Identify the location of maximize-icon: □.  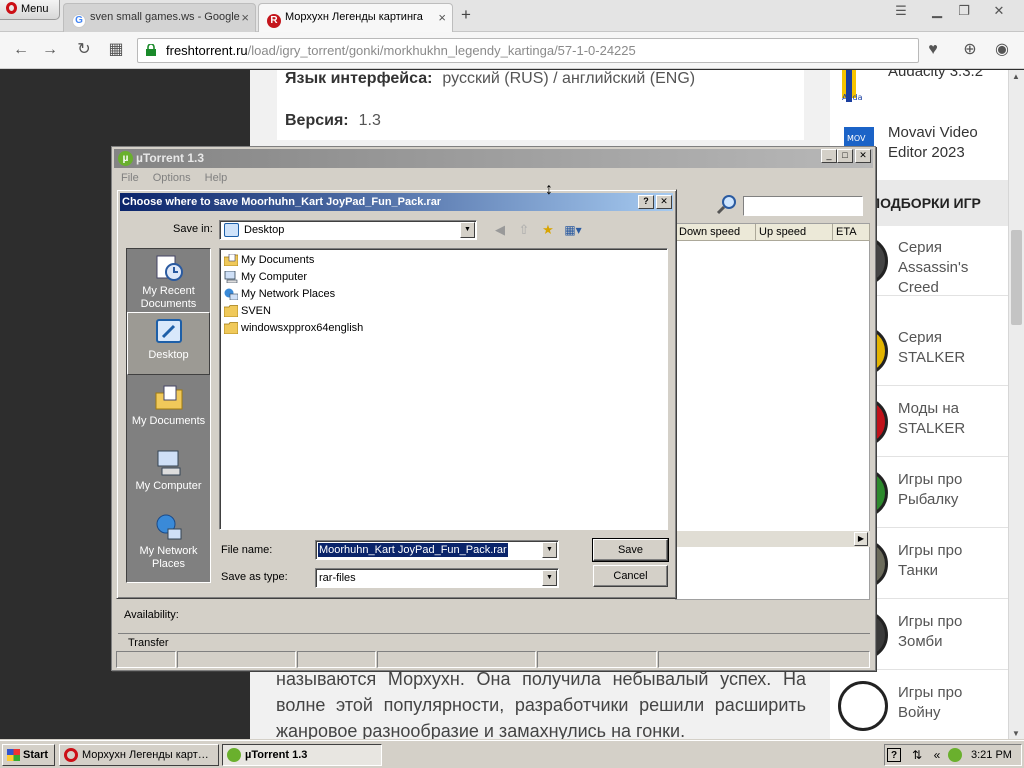
(845, 156).